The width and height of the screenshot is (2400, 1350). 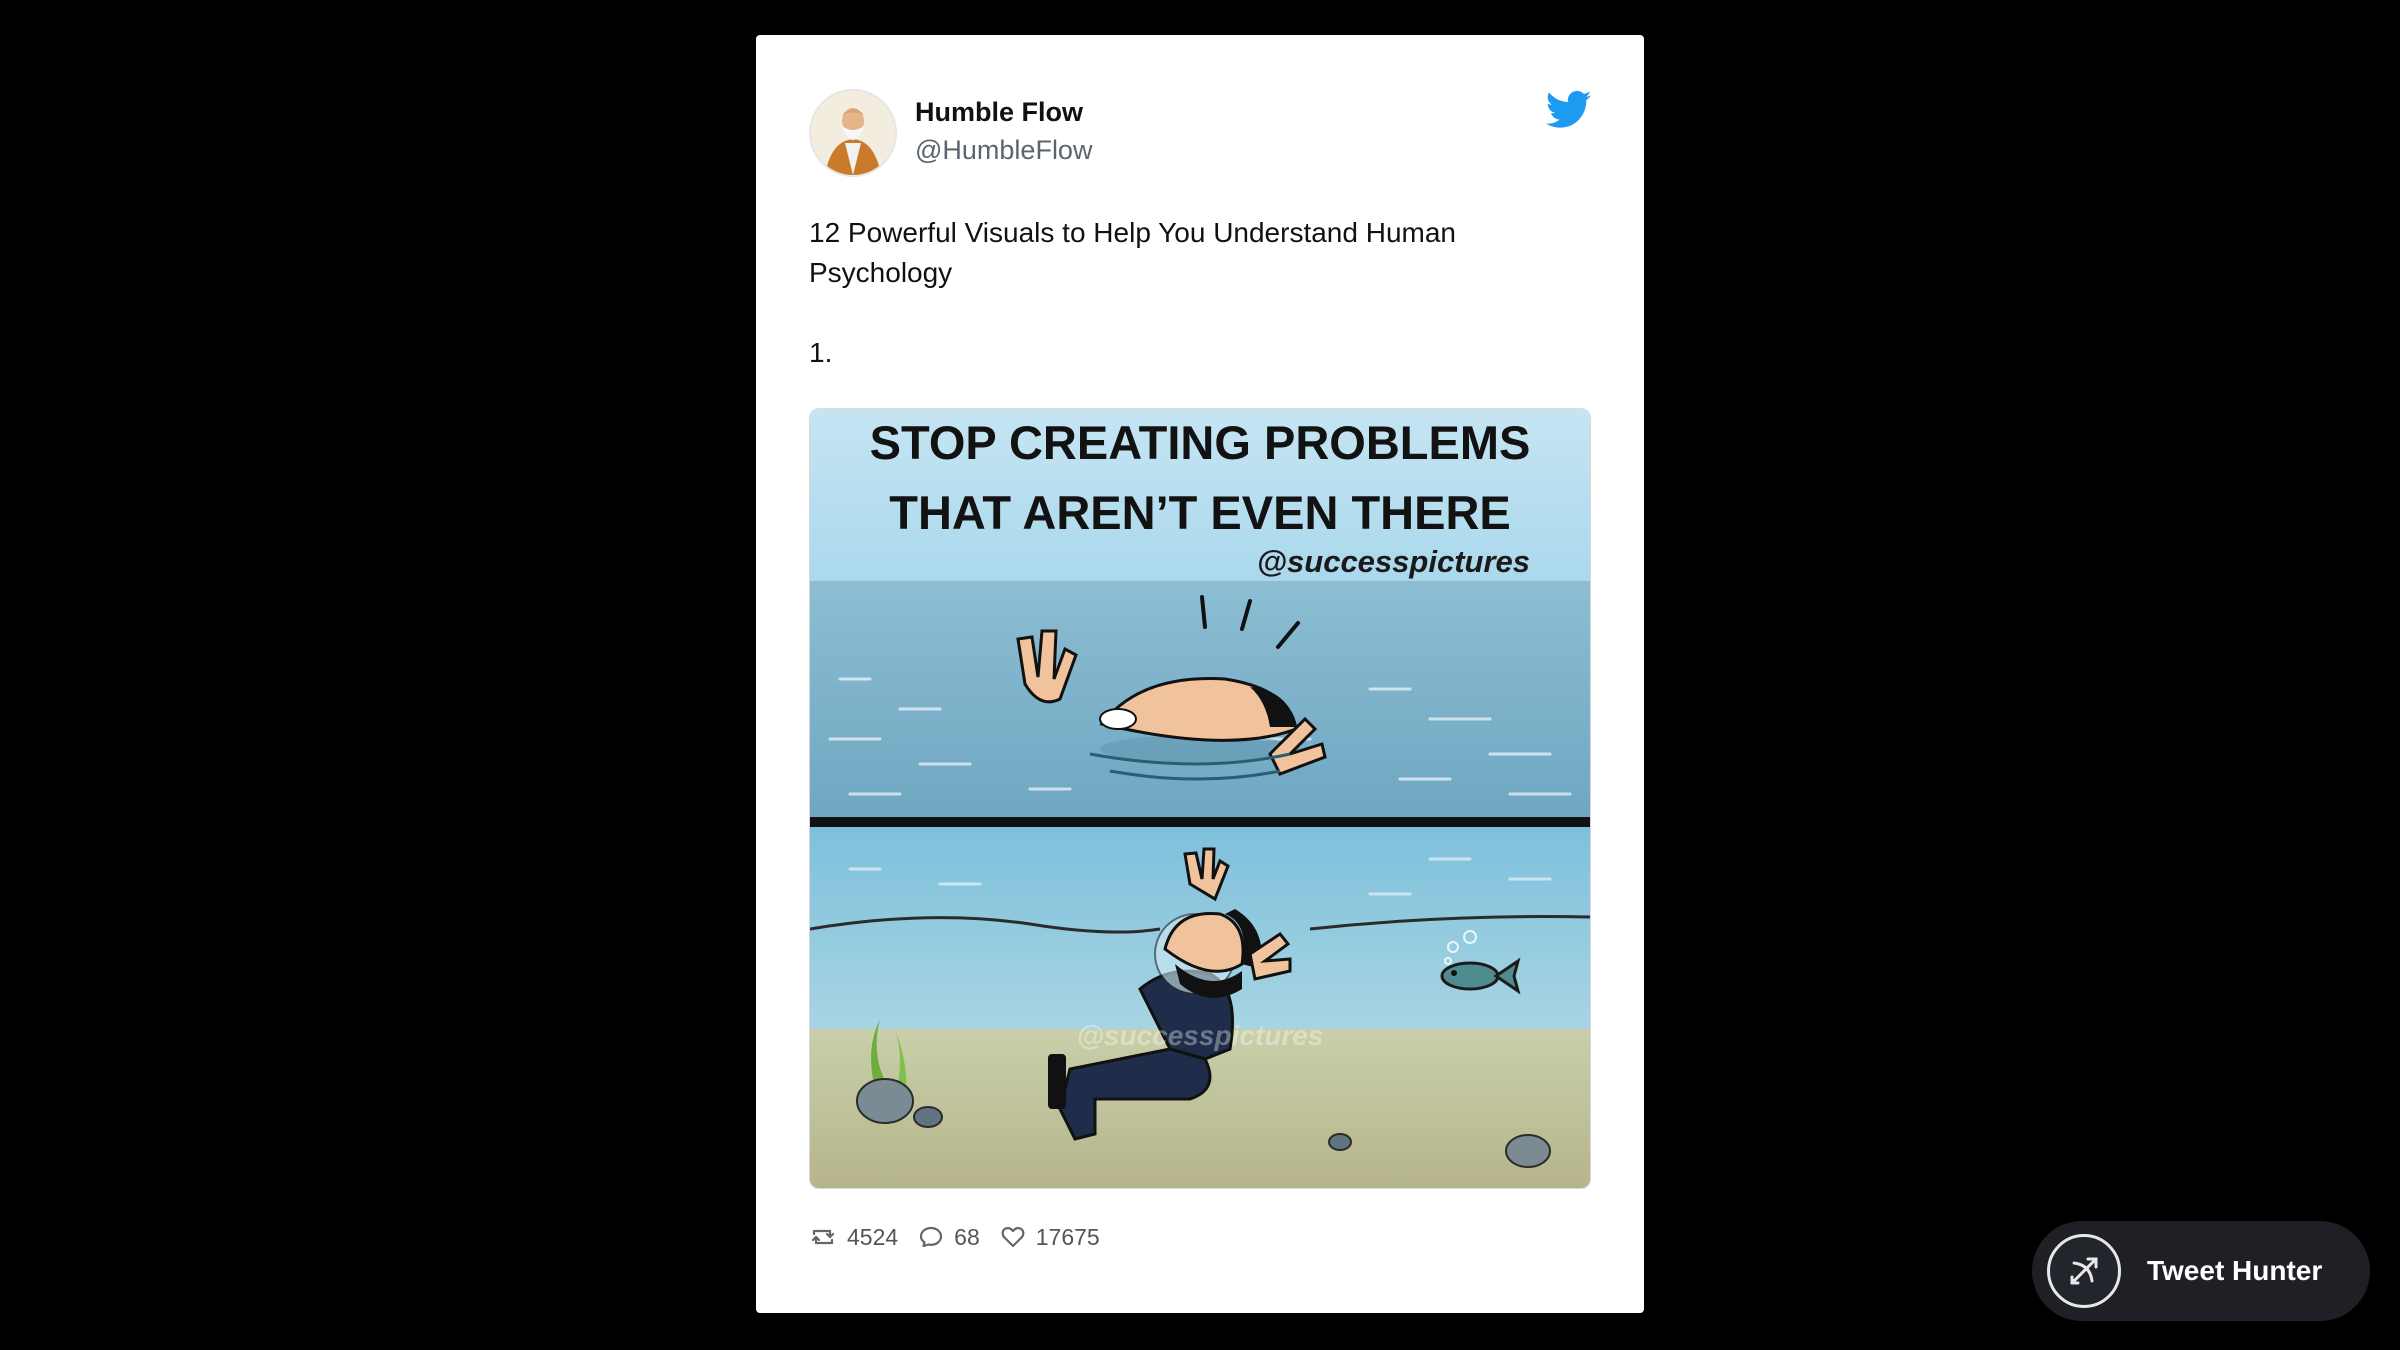 I want to click on tweet-stats: 4524 68 17675, so click(x=964, y=1237).